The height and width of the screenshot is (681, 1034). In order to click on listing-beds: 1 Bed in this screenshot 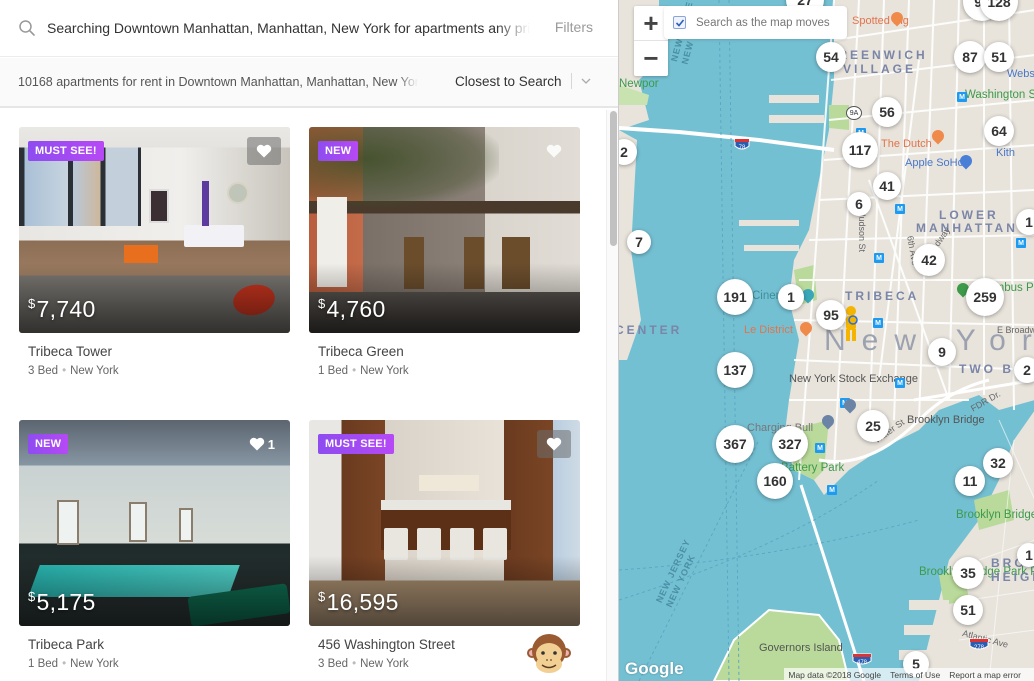, I will do `click(43, 664)`.